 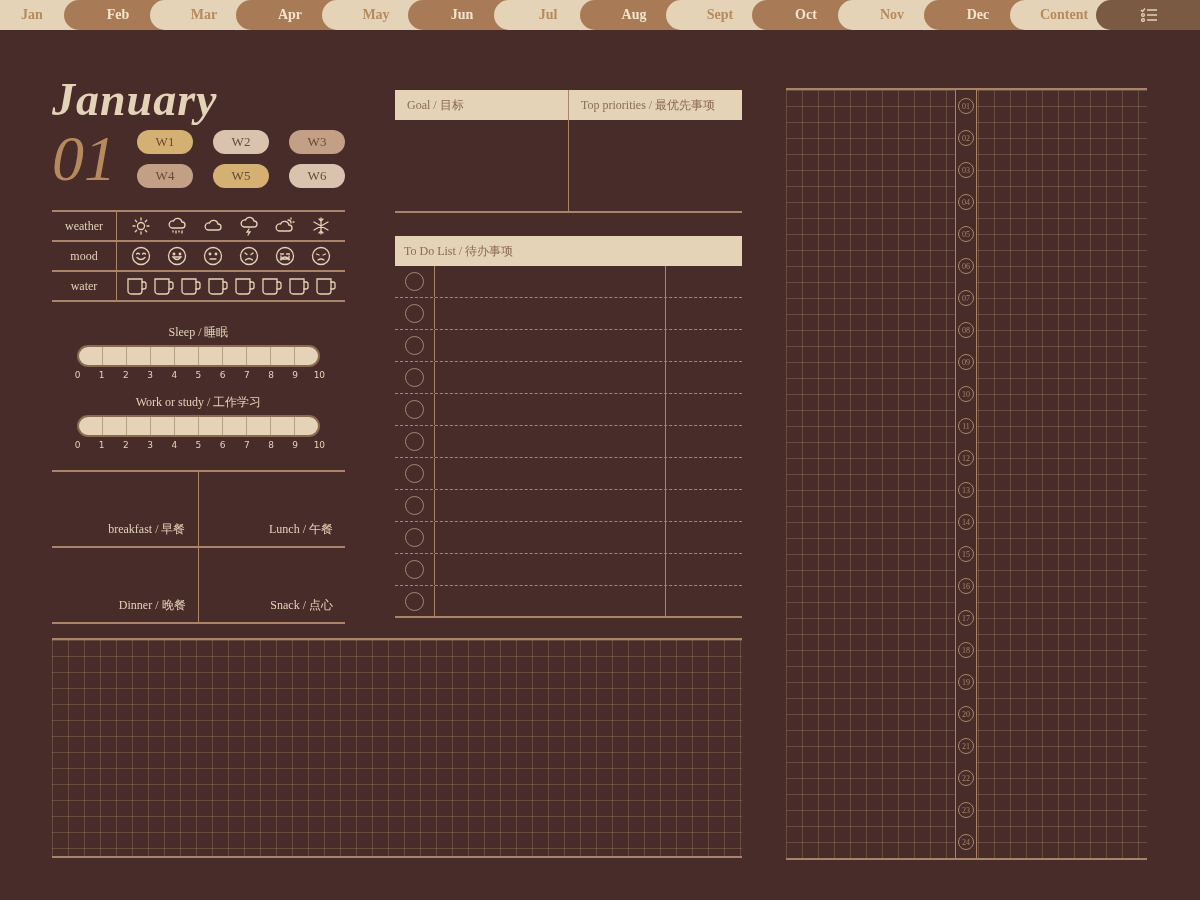 What do you see at coordinates (568, 251) in the screenshot?
I see `todo-header: To Do List / 待办事项` at bounding box center [568, 251].